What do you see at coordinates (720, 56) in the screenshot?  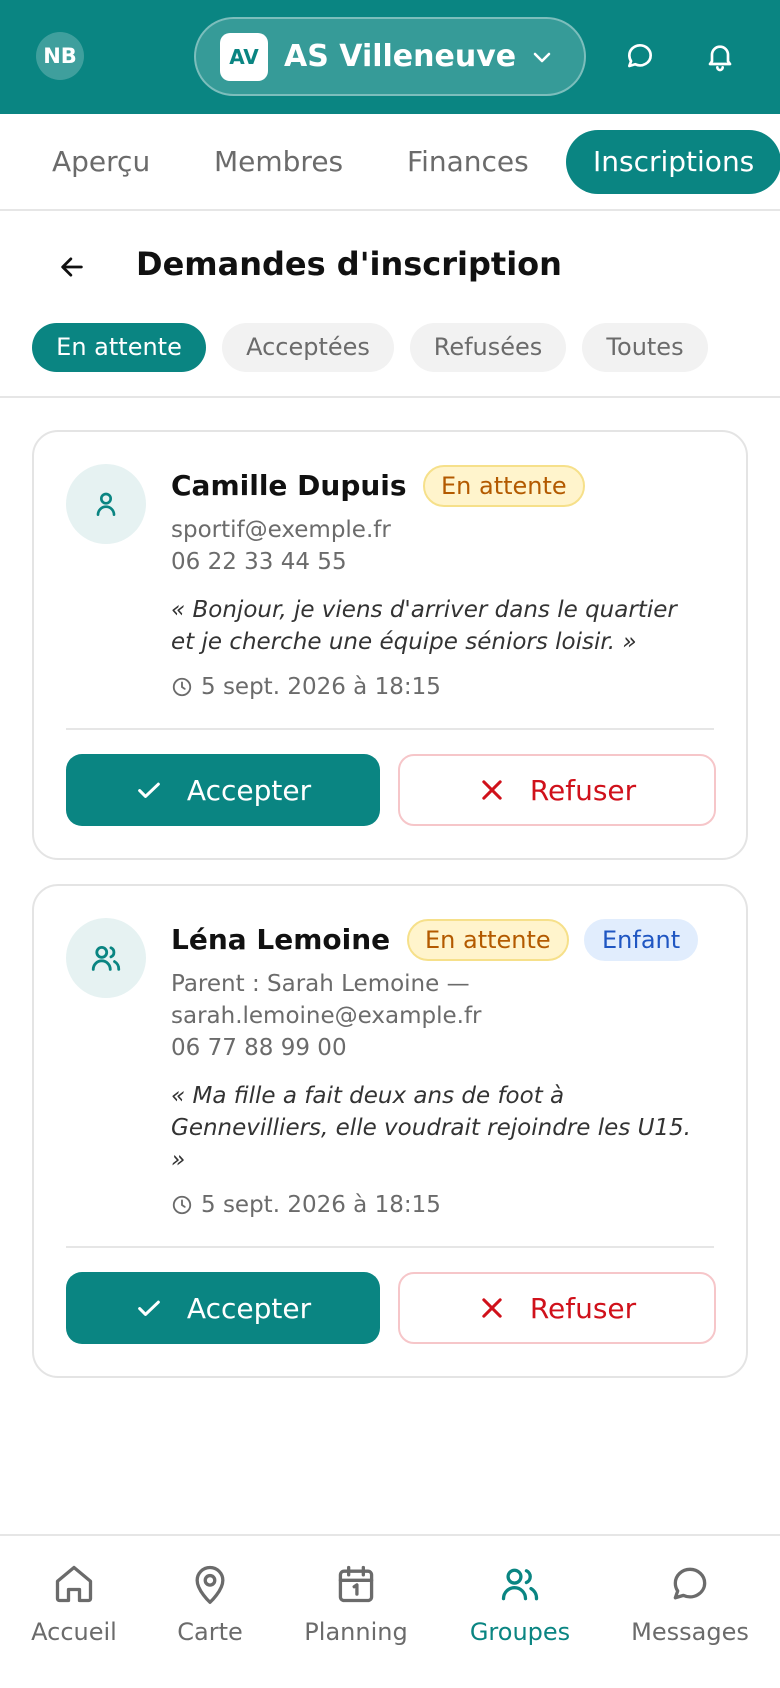 I see `bell-icon` at bounding box center [720, 56].